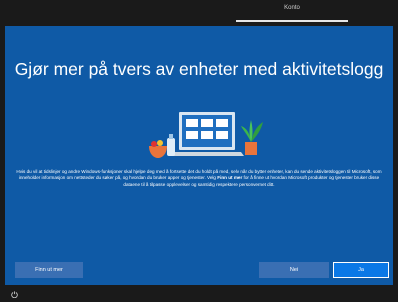  I want to click on bottle-icon, so click(171, 147).